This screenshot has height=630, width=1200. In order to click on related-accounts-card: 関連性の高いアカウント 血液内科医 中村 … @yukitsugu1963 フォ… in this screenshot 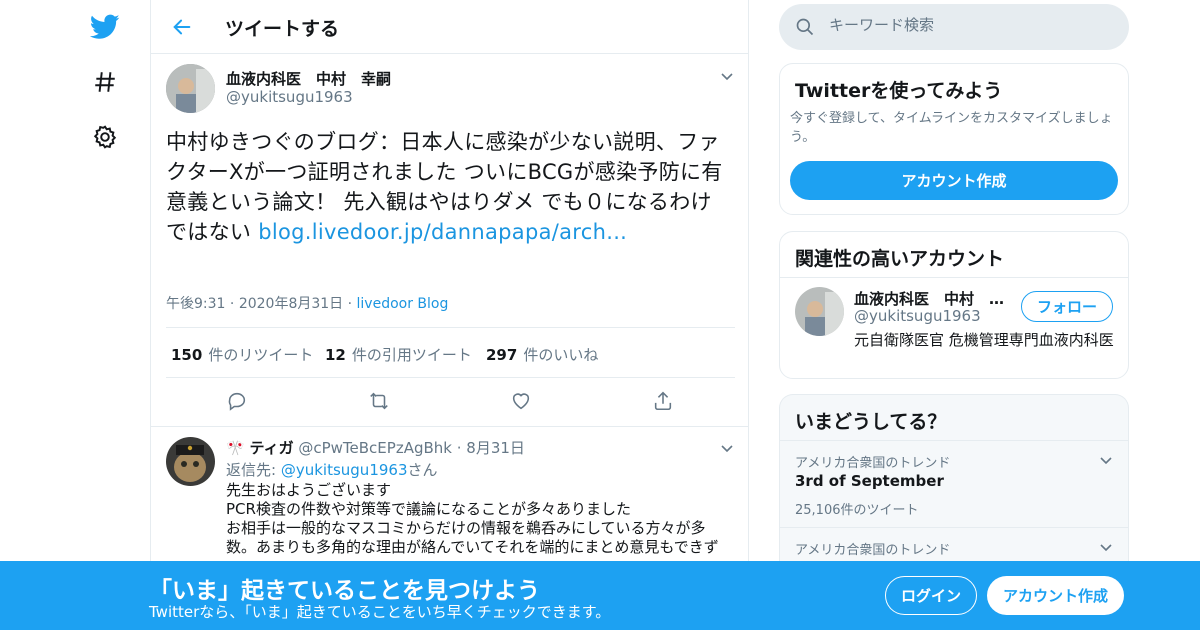, I will do `click(954, 305)`.